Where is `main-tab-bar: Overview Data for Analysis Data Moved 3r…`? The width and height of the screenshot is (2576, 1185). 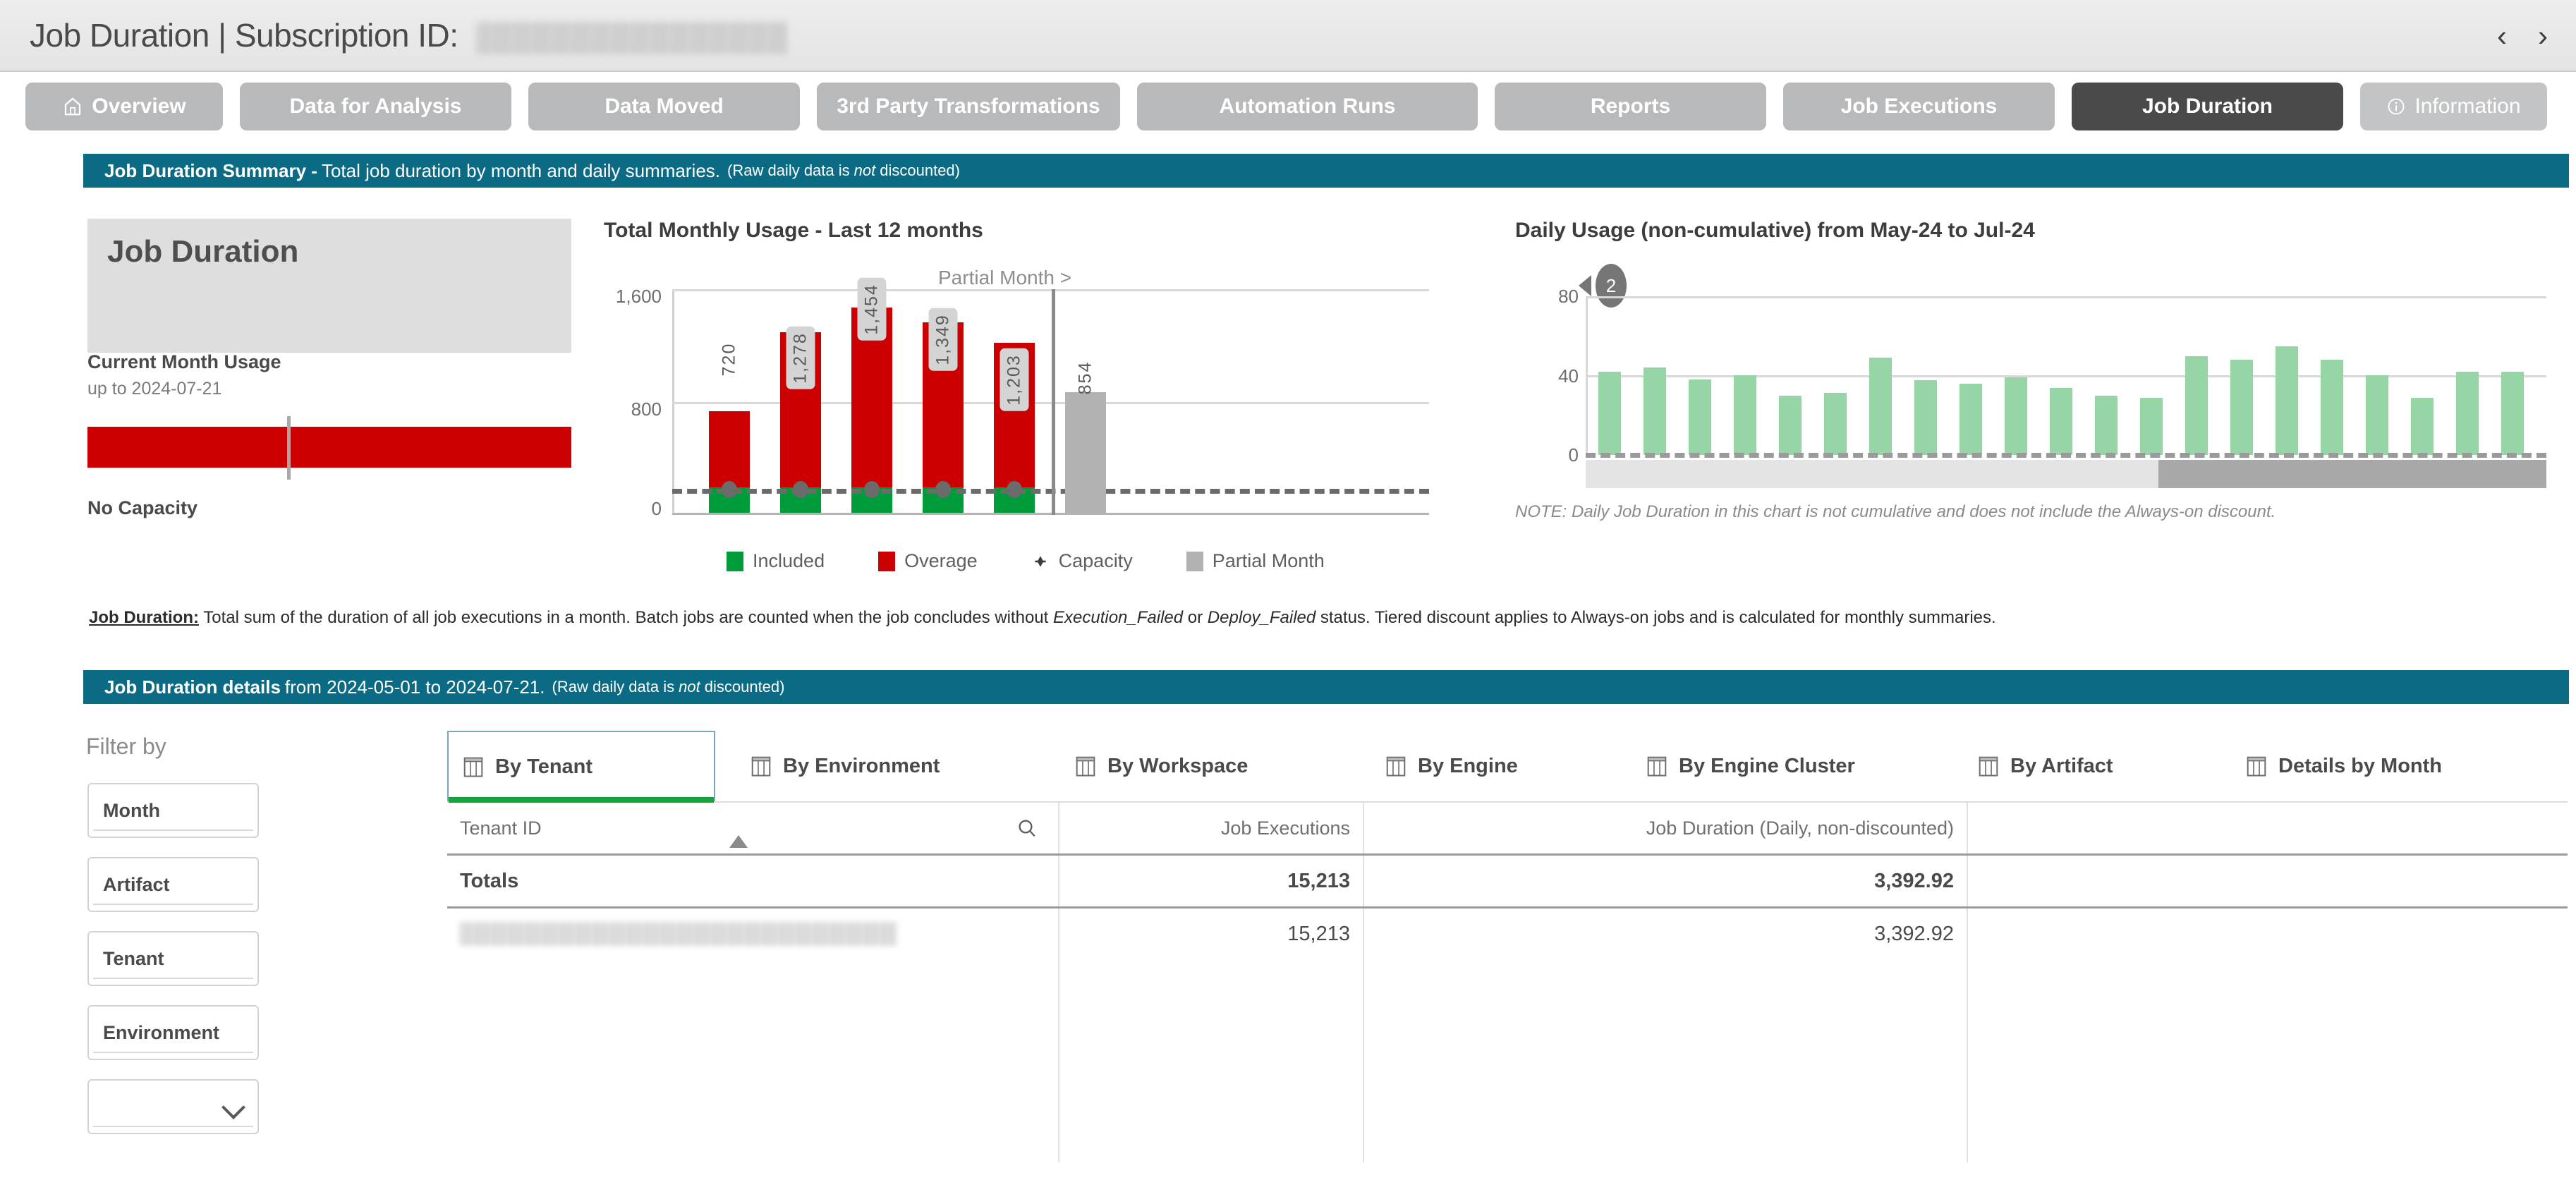 main-tab-bar: Overview Data for Analysis Data Moved 3r… is located at coordinates (1288, 106).